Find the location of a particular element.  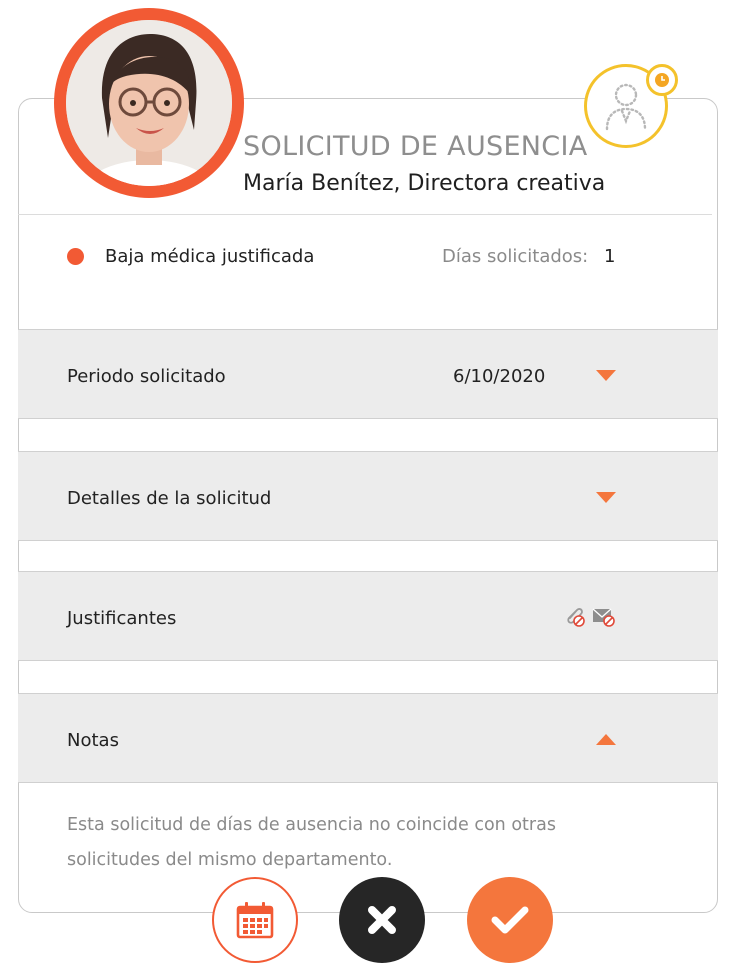

section-period-label: Periodo solicitado is located at coordinates (146, 376).